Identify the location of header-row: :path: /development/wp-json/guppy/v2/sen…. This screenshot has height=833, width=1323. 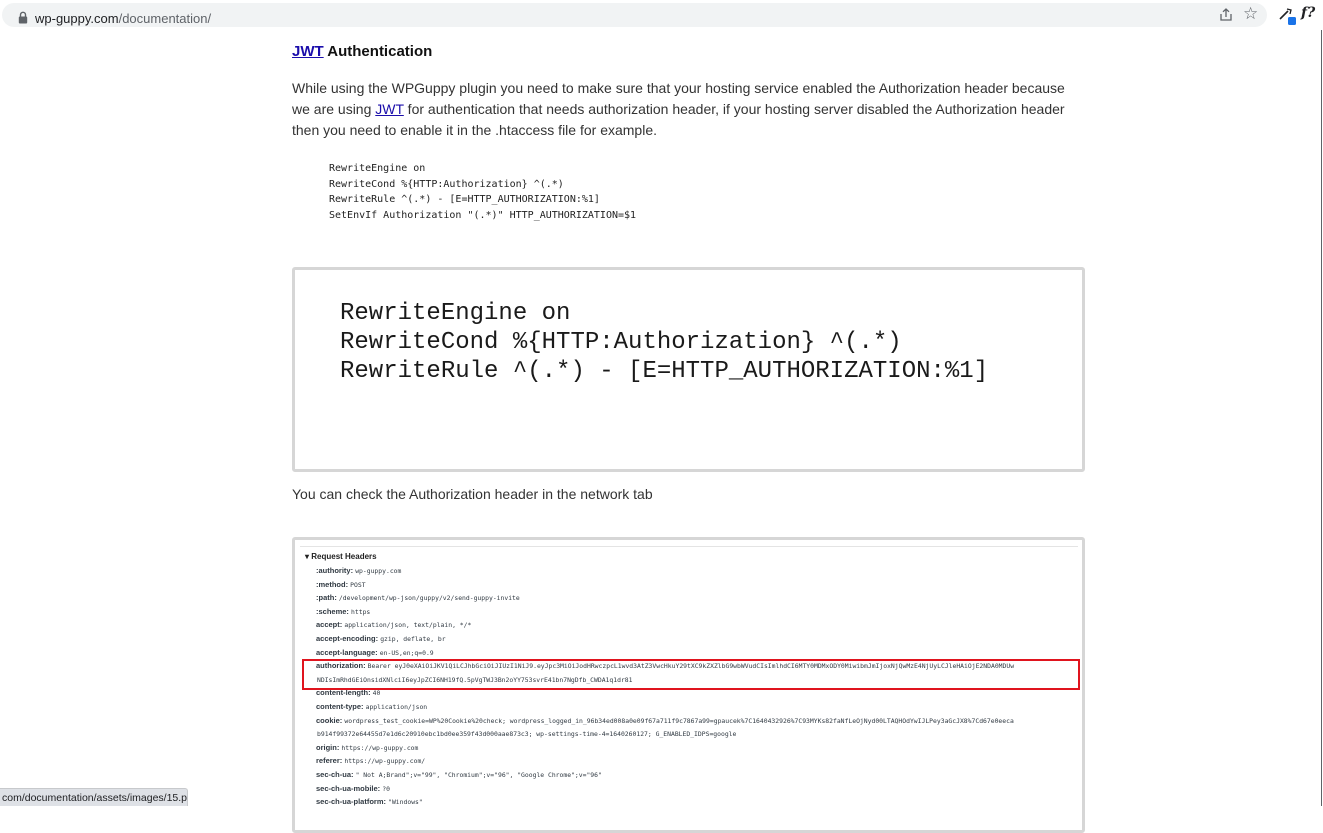
(696, 598).